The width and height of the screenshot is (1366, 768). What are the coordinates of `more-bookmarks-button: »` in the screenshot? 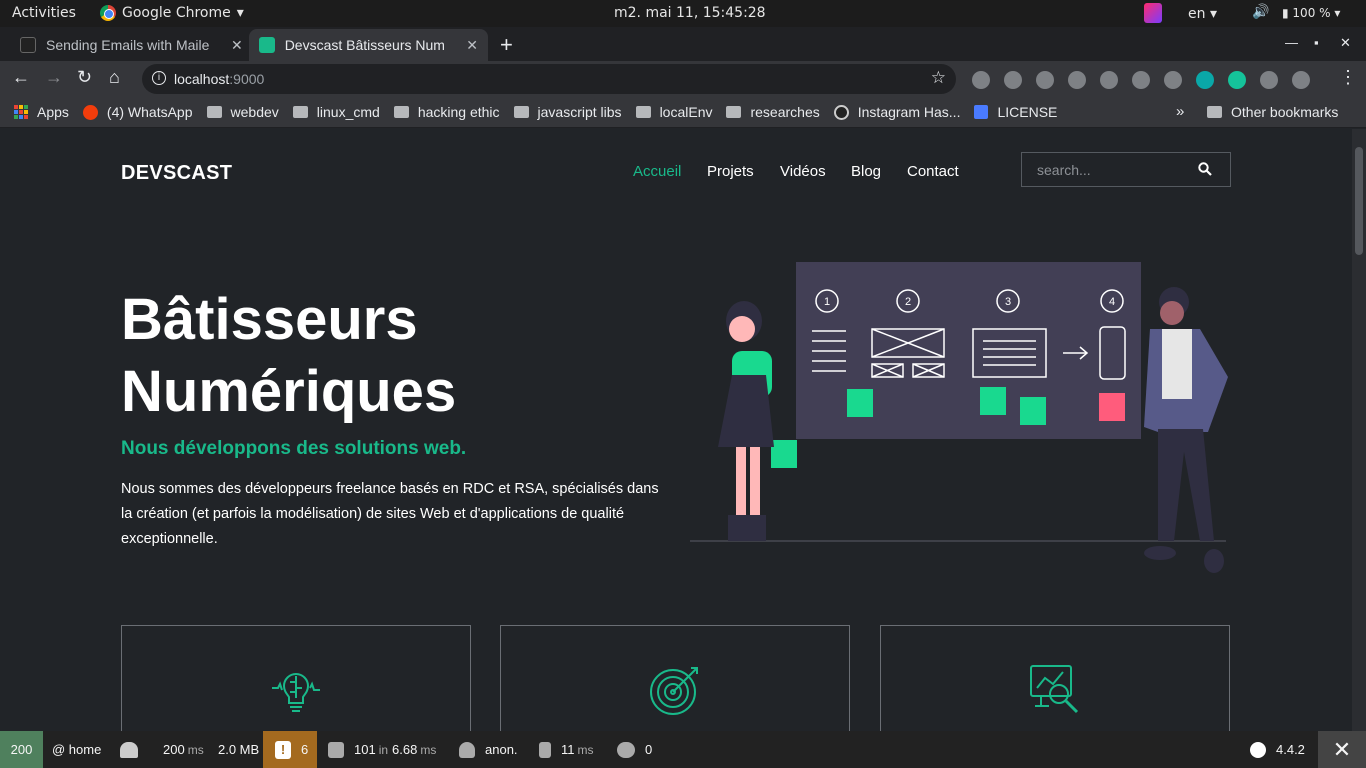 It's located at (1180, 111).